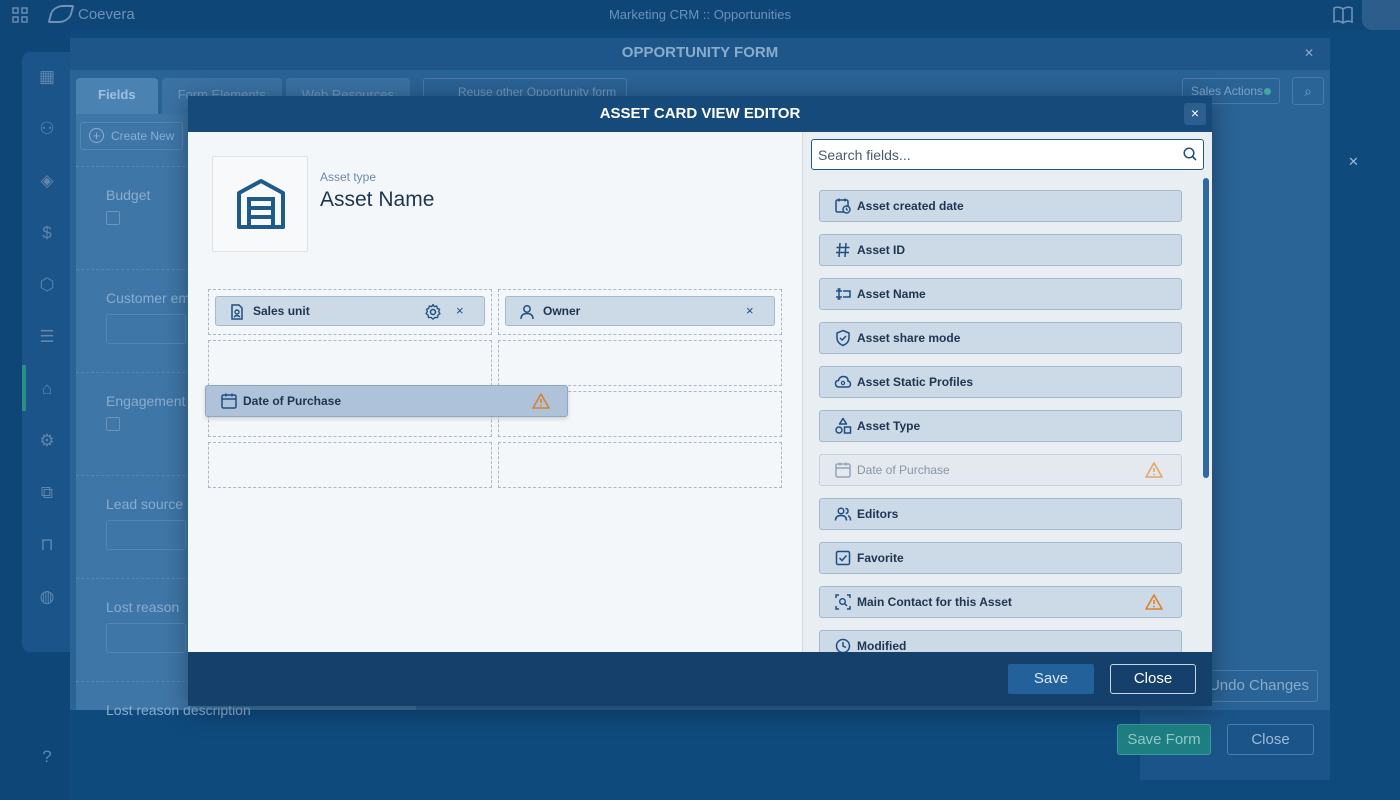 The width and height of the screenshot is (1400, 800). I want to click on assets-icon: ⌂, so click(47, 389).